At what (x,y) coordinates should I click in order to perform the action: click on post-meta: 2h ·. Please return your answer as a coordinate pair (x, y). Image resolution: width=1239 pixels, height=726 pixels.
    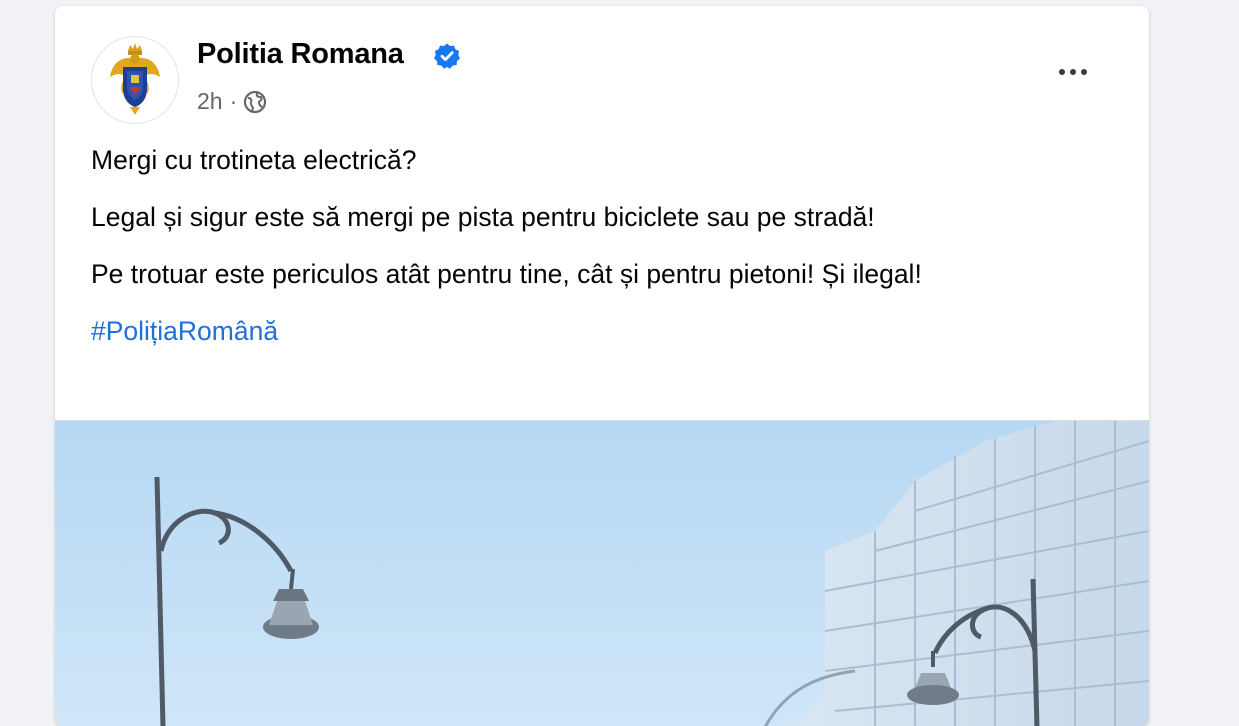
    Looking at the image, I should click on (232, 101).